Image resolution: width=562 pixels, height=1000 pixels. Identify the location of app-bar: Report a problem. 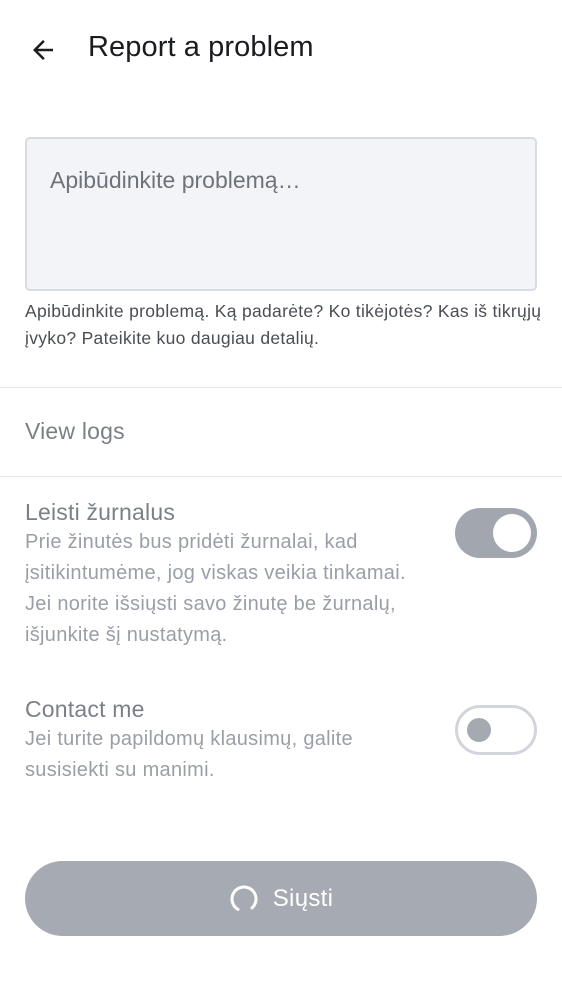
(281, 50).